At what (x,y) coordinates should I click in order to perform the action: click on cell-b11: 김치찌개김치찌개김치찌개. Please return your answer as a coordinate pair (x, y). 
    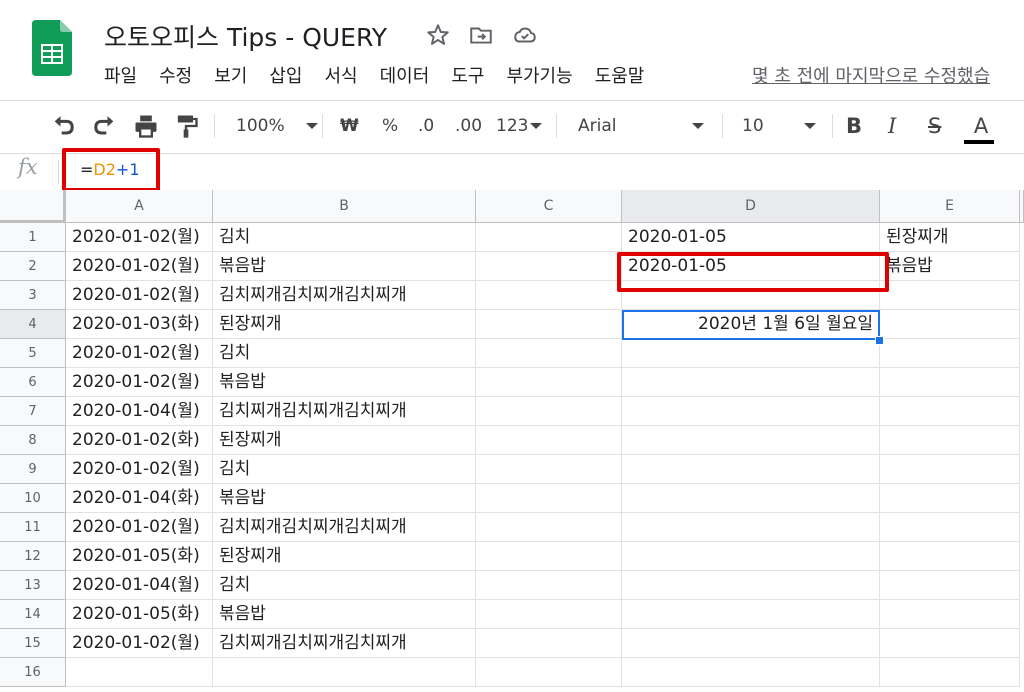
    Looking at the image, I should click on (344, 527).